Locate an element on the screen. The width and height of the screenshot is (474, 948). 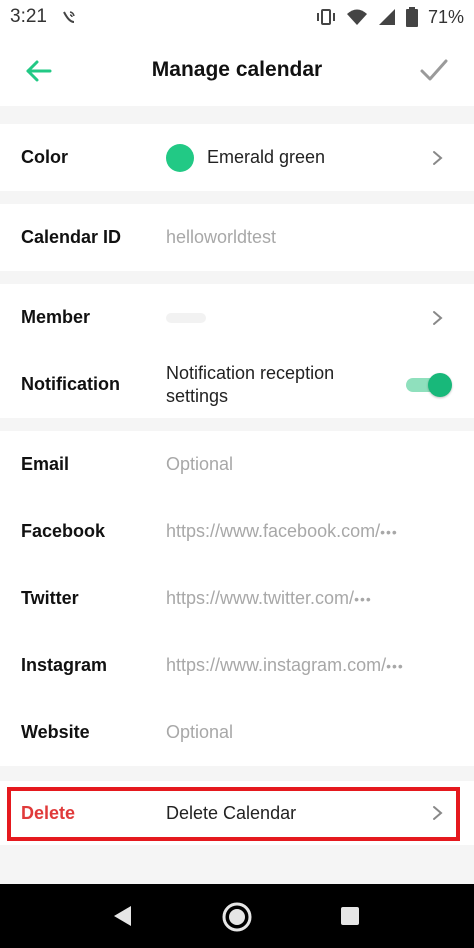
instagram-field: https://www.instagram.com/••• is located at coordinates (320, 665).